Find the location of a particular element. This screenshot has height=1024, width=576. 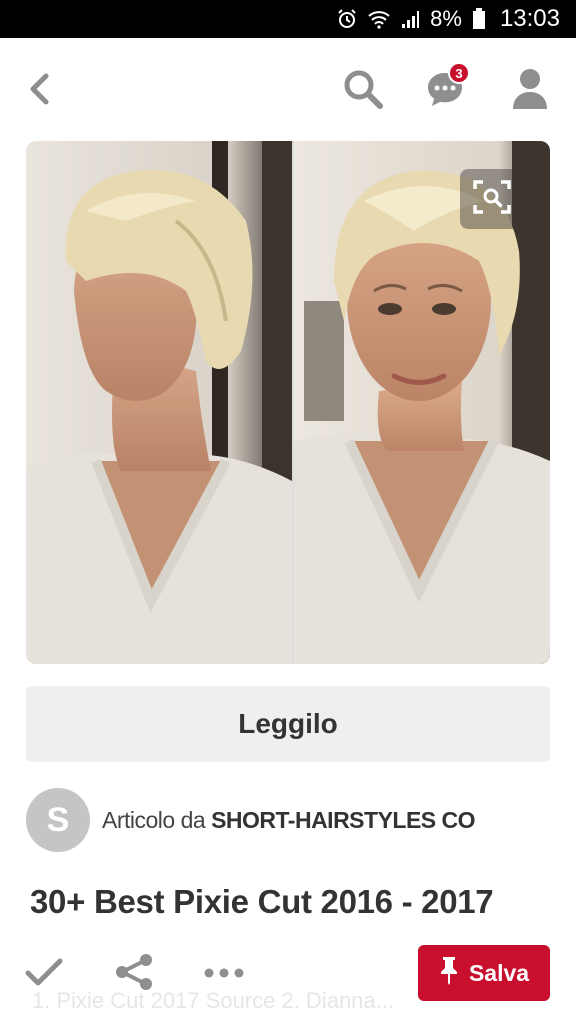

chevron-left-icon is located at coordinates (39, 91).